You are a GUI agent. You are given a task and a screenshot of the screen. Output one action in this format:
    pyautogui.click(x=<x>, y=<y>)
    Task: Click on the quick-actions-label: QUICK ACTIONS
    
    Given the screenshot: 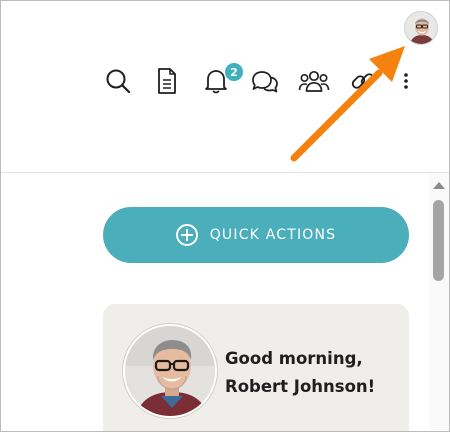 What is the action you would take?
    pyautogui.click(x=273, y=235)
    